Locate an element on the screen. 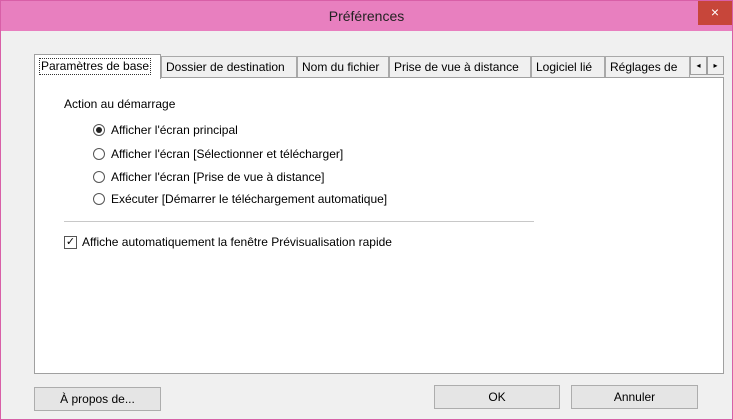 Image resolution: width=733 pixels, height=420 pixels. tab-label: Paramètres de base is located at coordinates (95, 66).